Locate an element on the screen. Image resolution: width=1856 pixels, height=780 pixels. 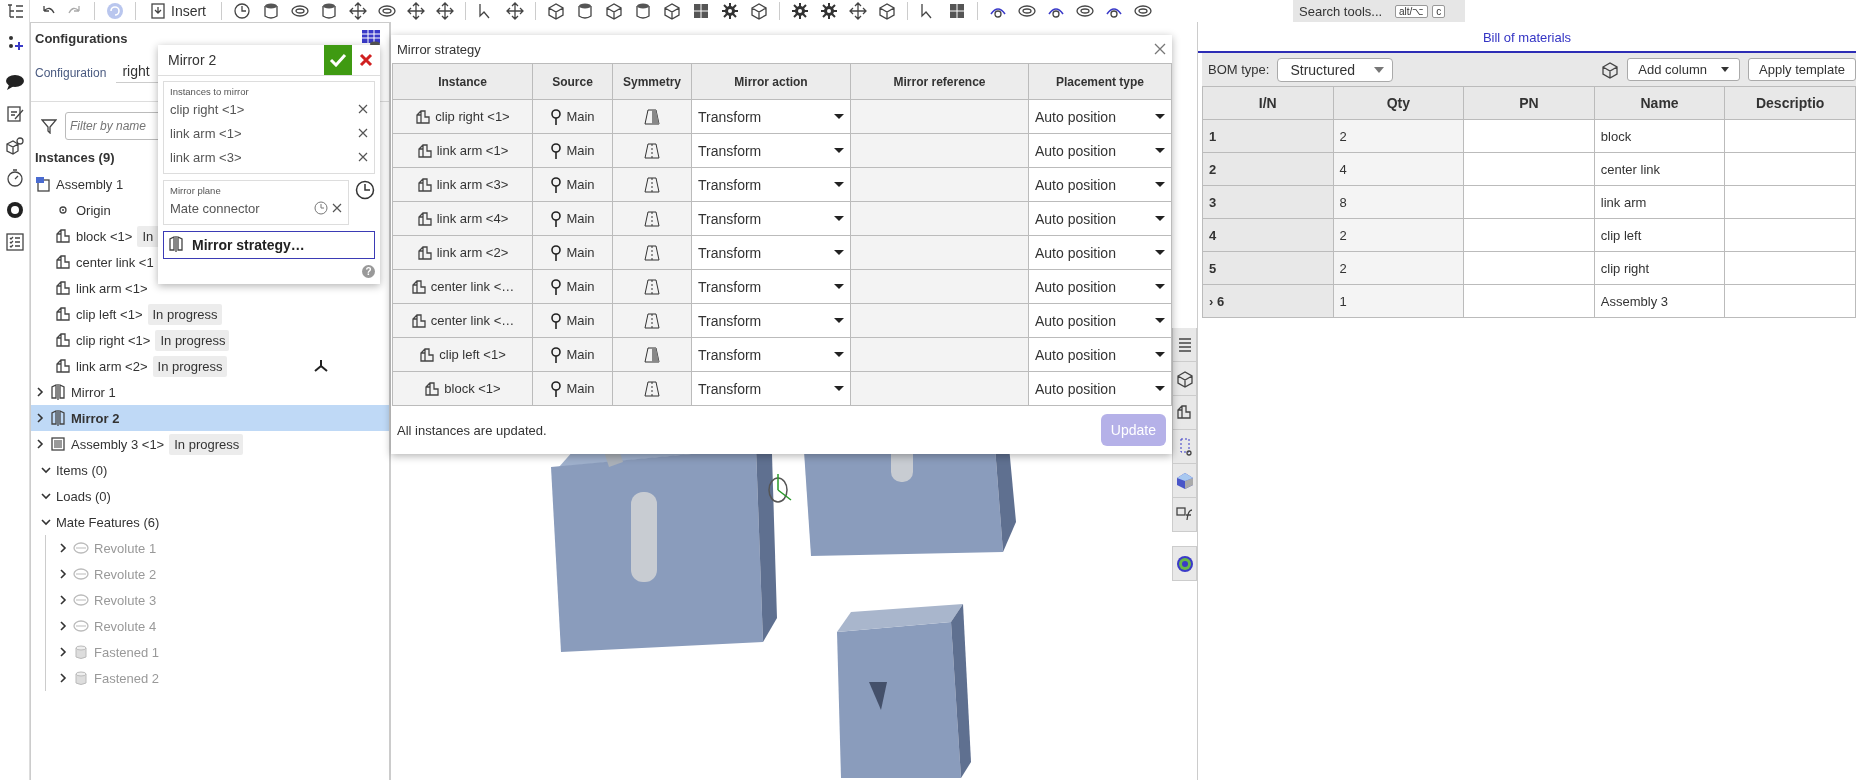
field-label: BOM type: is located at coordinates (1239, 69).